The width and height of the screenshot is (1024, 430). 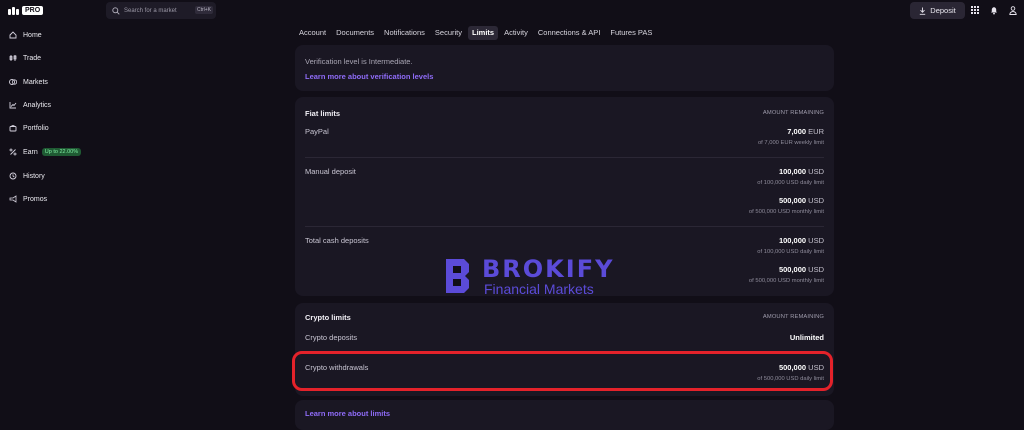 I want to click on crypto-deposits-label: Crypto deposits, so click(x=331, y=337).